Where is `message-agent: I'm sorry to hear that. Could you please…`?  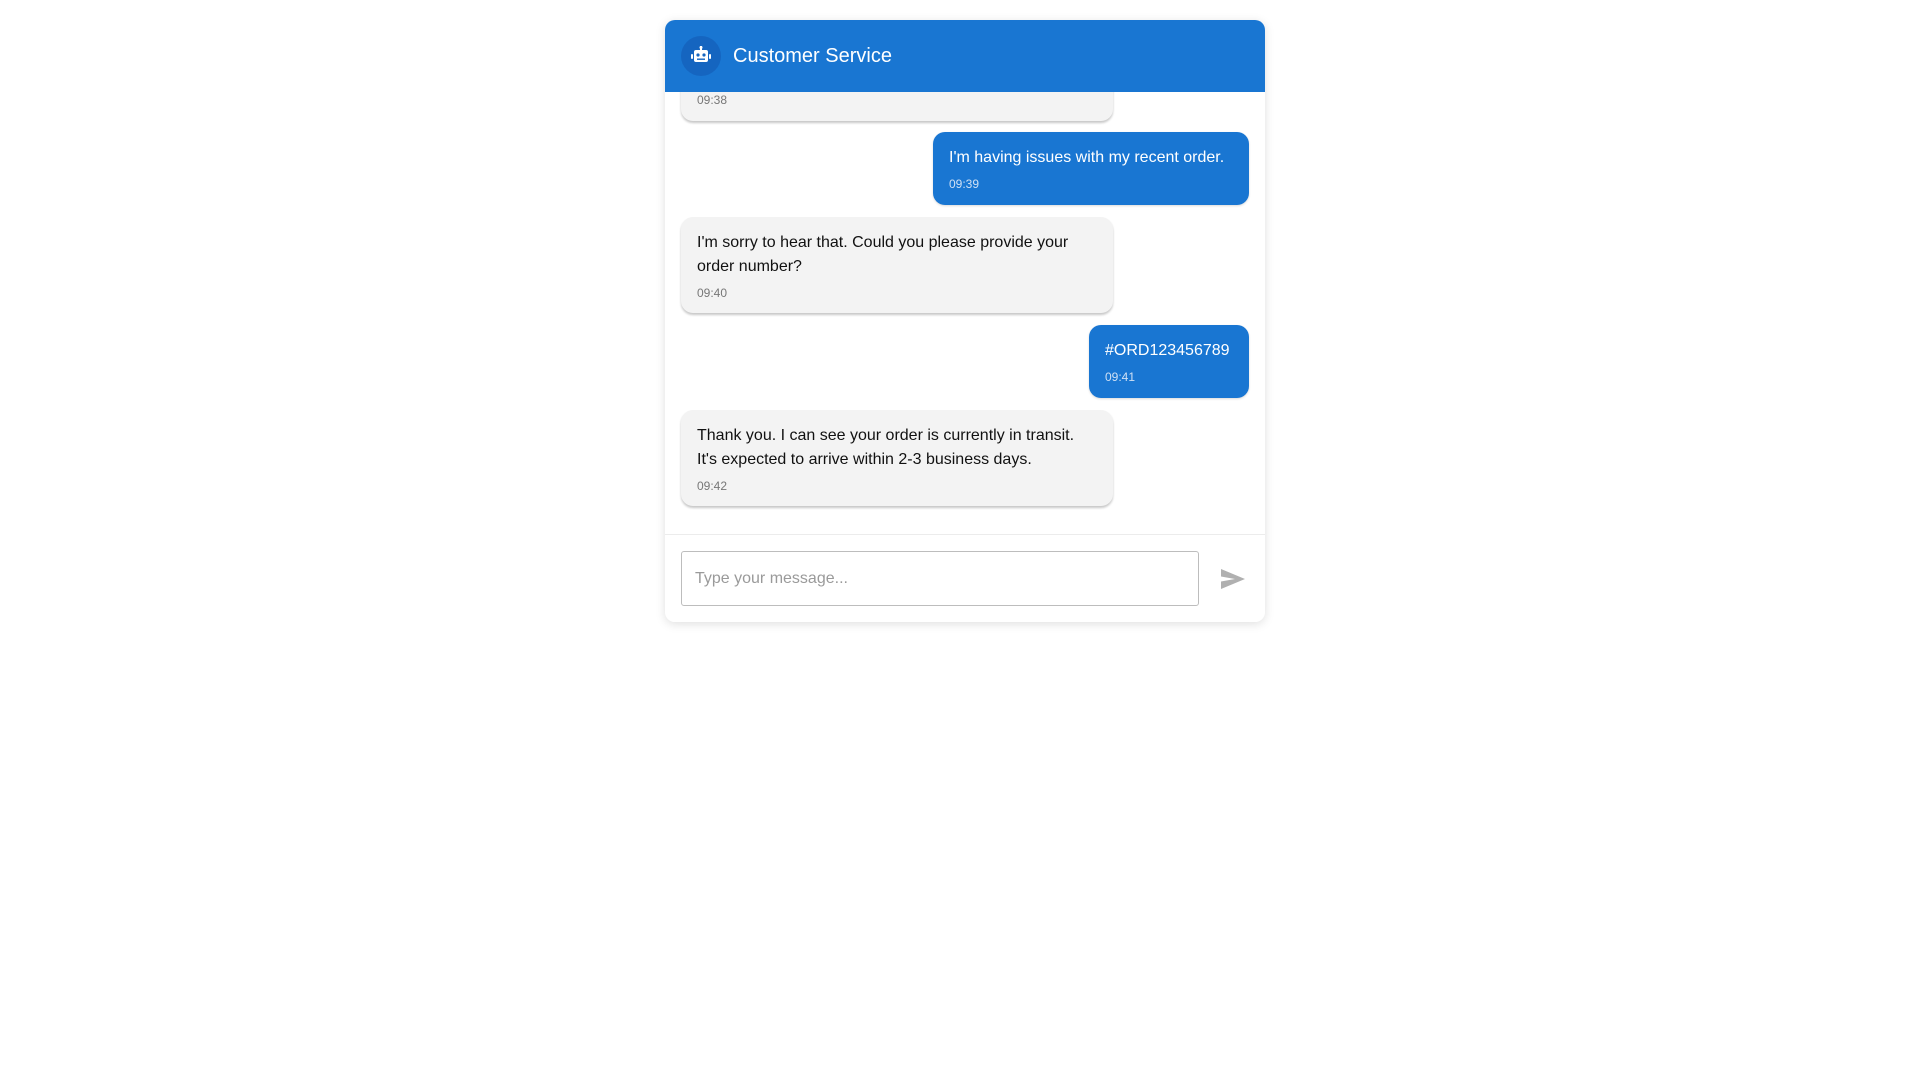 message-agent: I'm sorry to hear that. Could you please… is located at coordinates (897, 265).